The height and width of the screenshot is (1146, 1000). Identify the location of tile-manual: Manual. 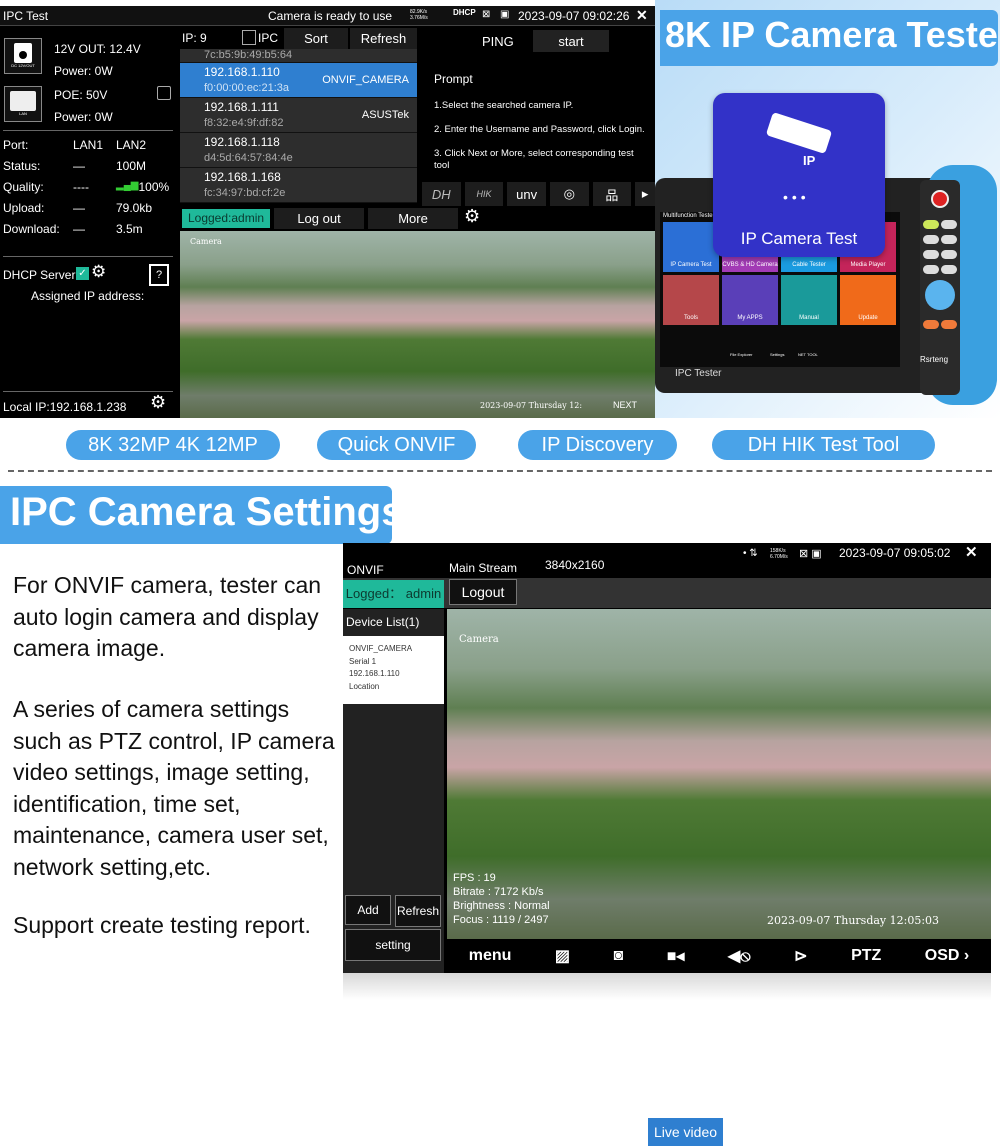
(809, 300).